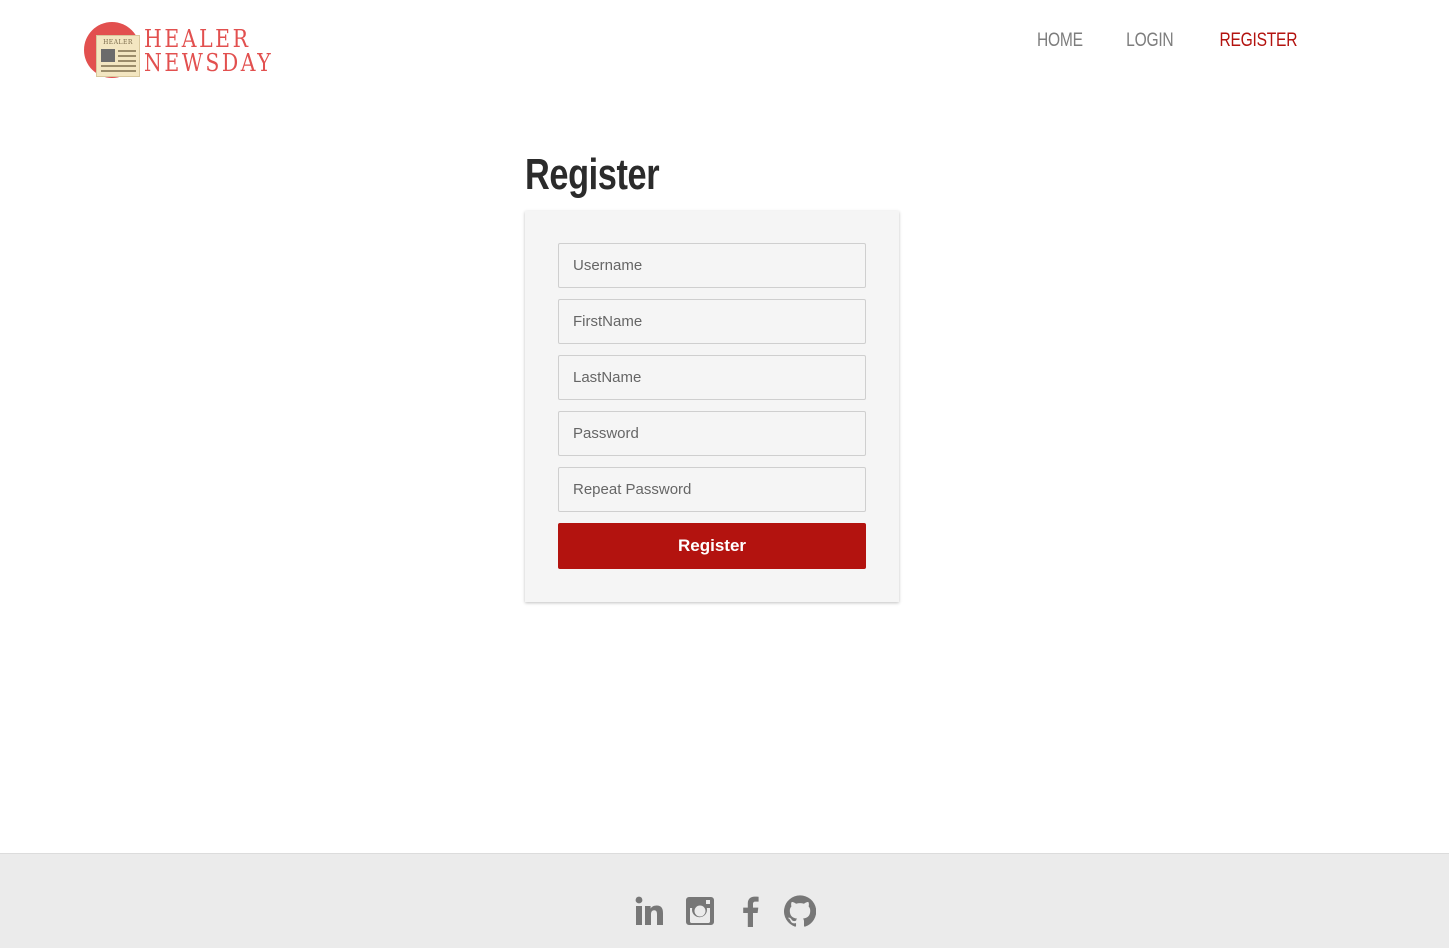 This screenshot has height=948, width=1449. I want to click on nav-home: HOME, so click(1060, 41).